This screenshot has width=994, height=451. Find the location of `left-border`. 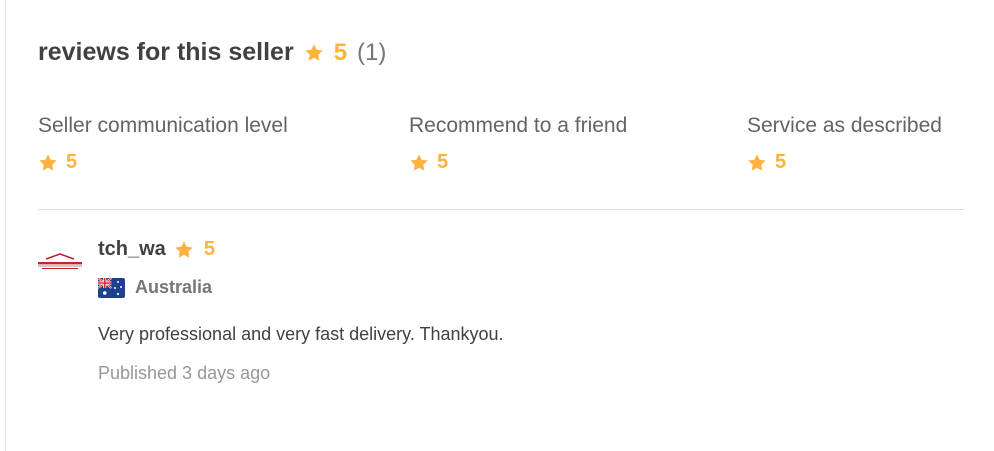

left-border is located at coordinates (5, 225).